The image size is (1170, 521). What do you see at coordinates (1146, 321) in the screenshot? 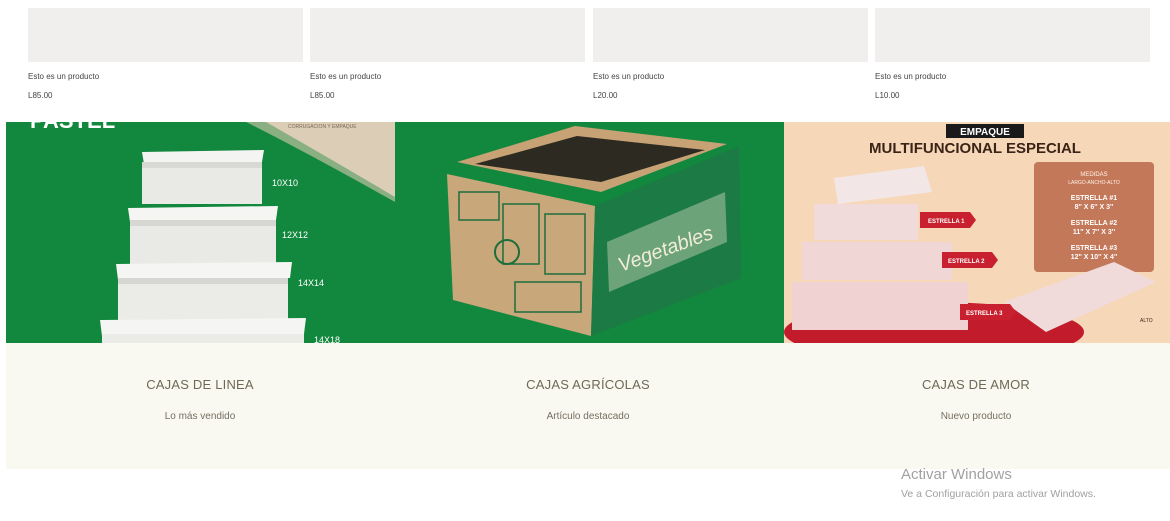
I see `panel3-height-note: ALTO` at bounding box center [1146, 321].